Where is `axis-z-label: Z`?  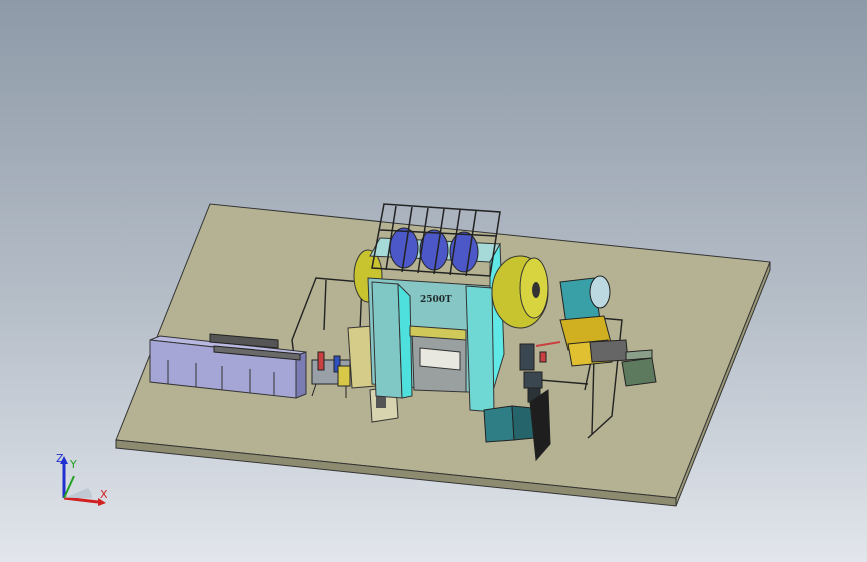
axis-z-label: Z is located at coordinates (60, 458).